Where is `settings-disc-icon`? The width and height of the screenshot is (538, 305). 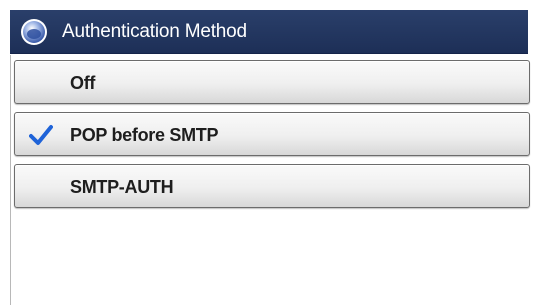 settings-disc-icon is located at coordinates (34, 32).